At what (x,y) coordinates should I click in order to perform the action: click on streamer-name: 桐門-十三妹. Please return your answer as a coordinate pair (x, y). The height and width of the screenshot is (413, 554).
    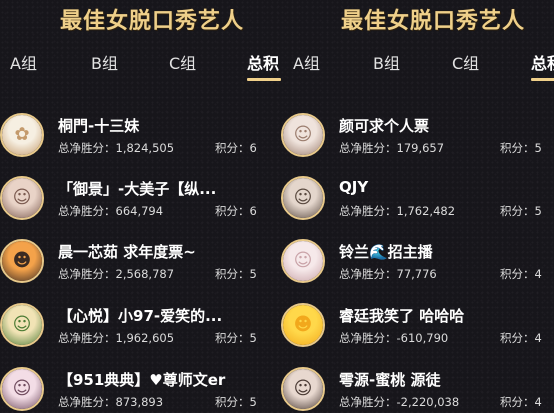
    Looking at the image, I should click on (99, 126).